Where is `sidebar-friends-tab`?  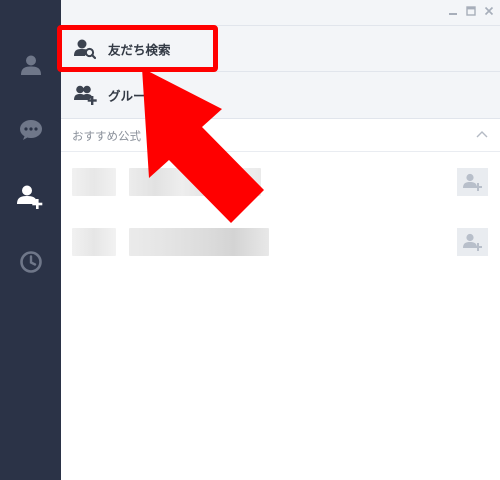
sidebar-friends-tab is located at coordinates (30, 65).